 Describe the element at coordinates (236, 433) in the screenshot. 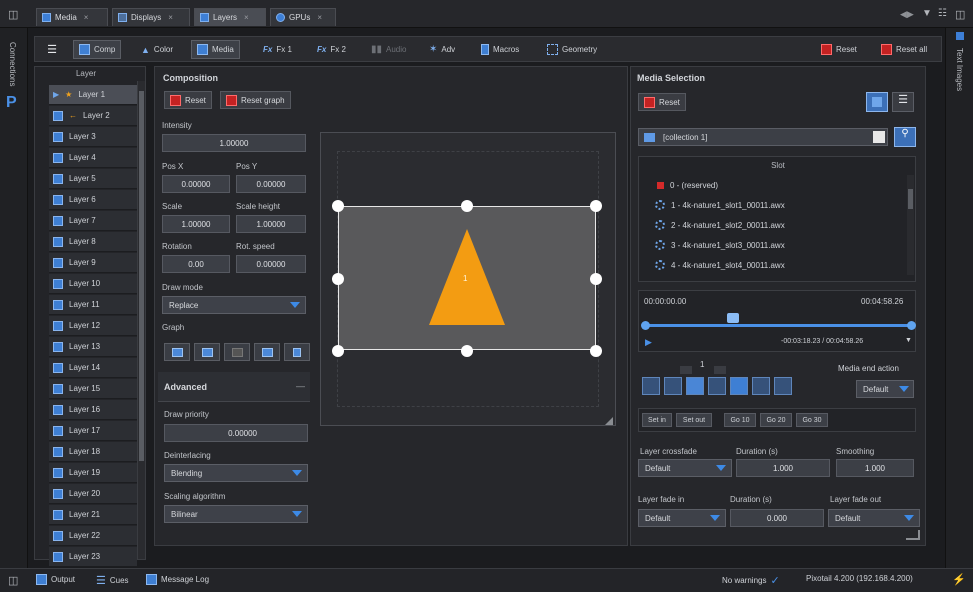

I see `draw-priority-field: 0.00000` at that location.